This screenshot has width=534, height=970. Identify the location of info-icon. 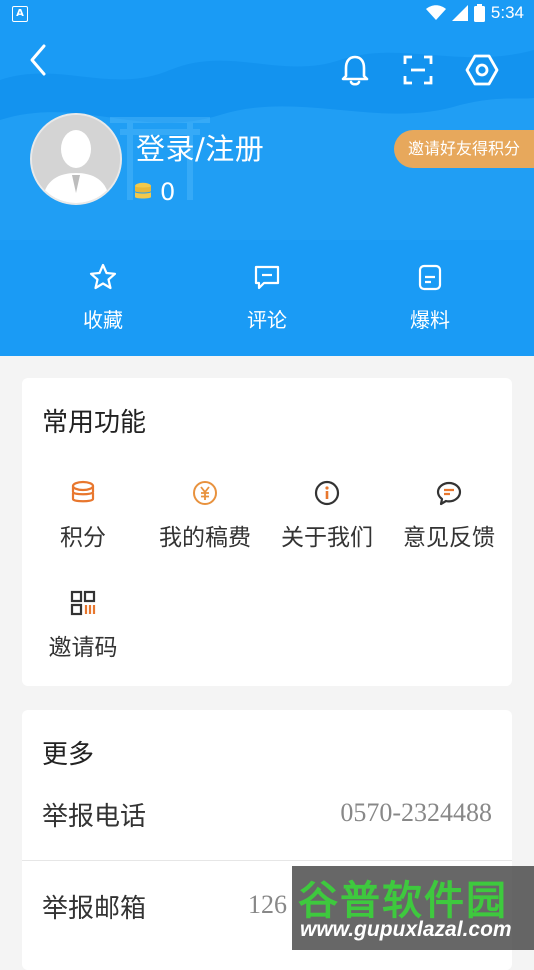
(327, 493).